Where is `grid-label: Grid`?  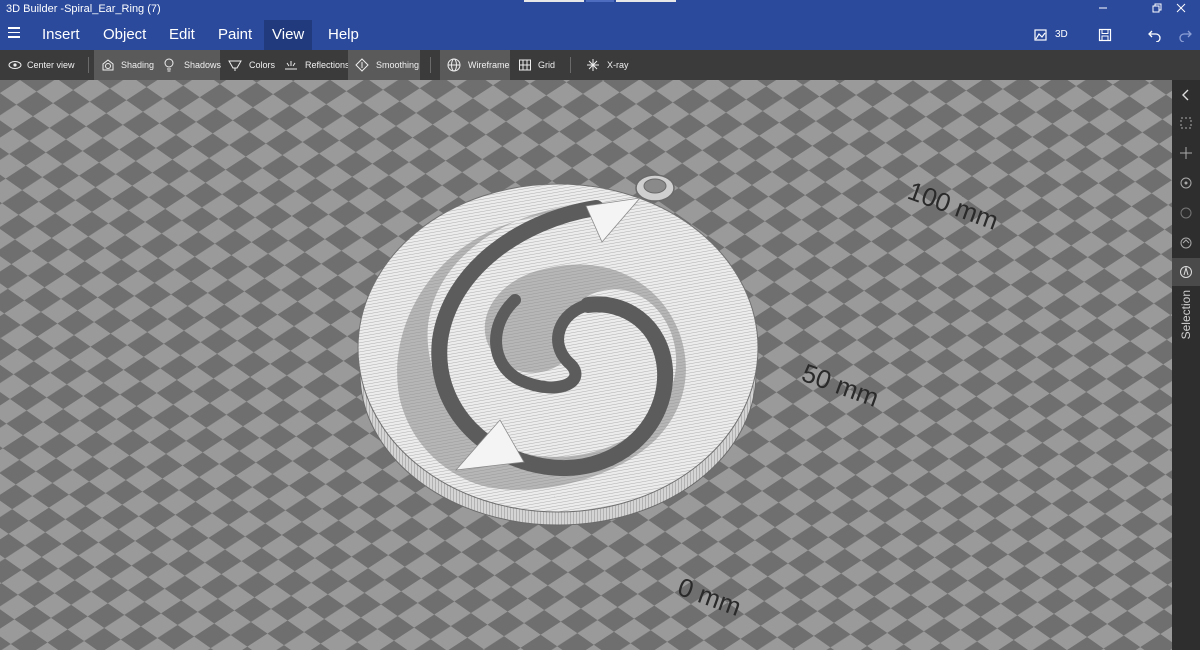 grid-label: Grid is located at coordinates (547, 65).